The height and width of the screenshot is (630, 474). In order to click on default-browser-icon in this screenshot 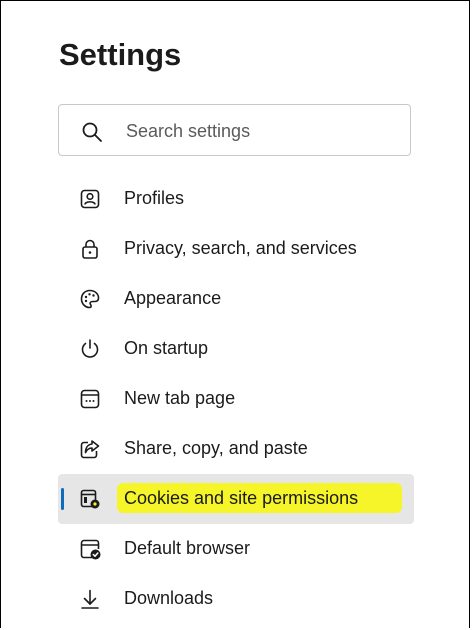, I will do `click(90, 549)`.